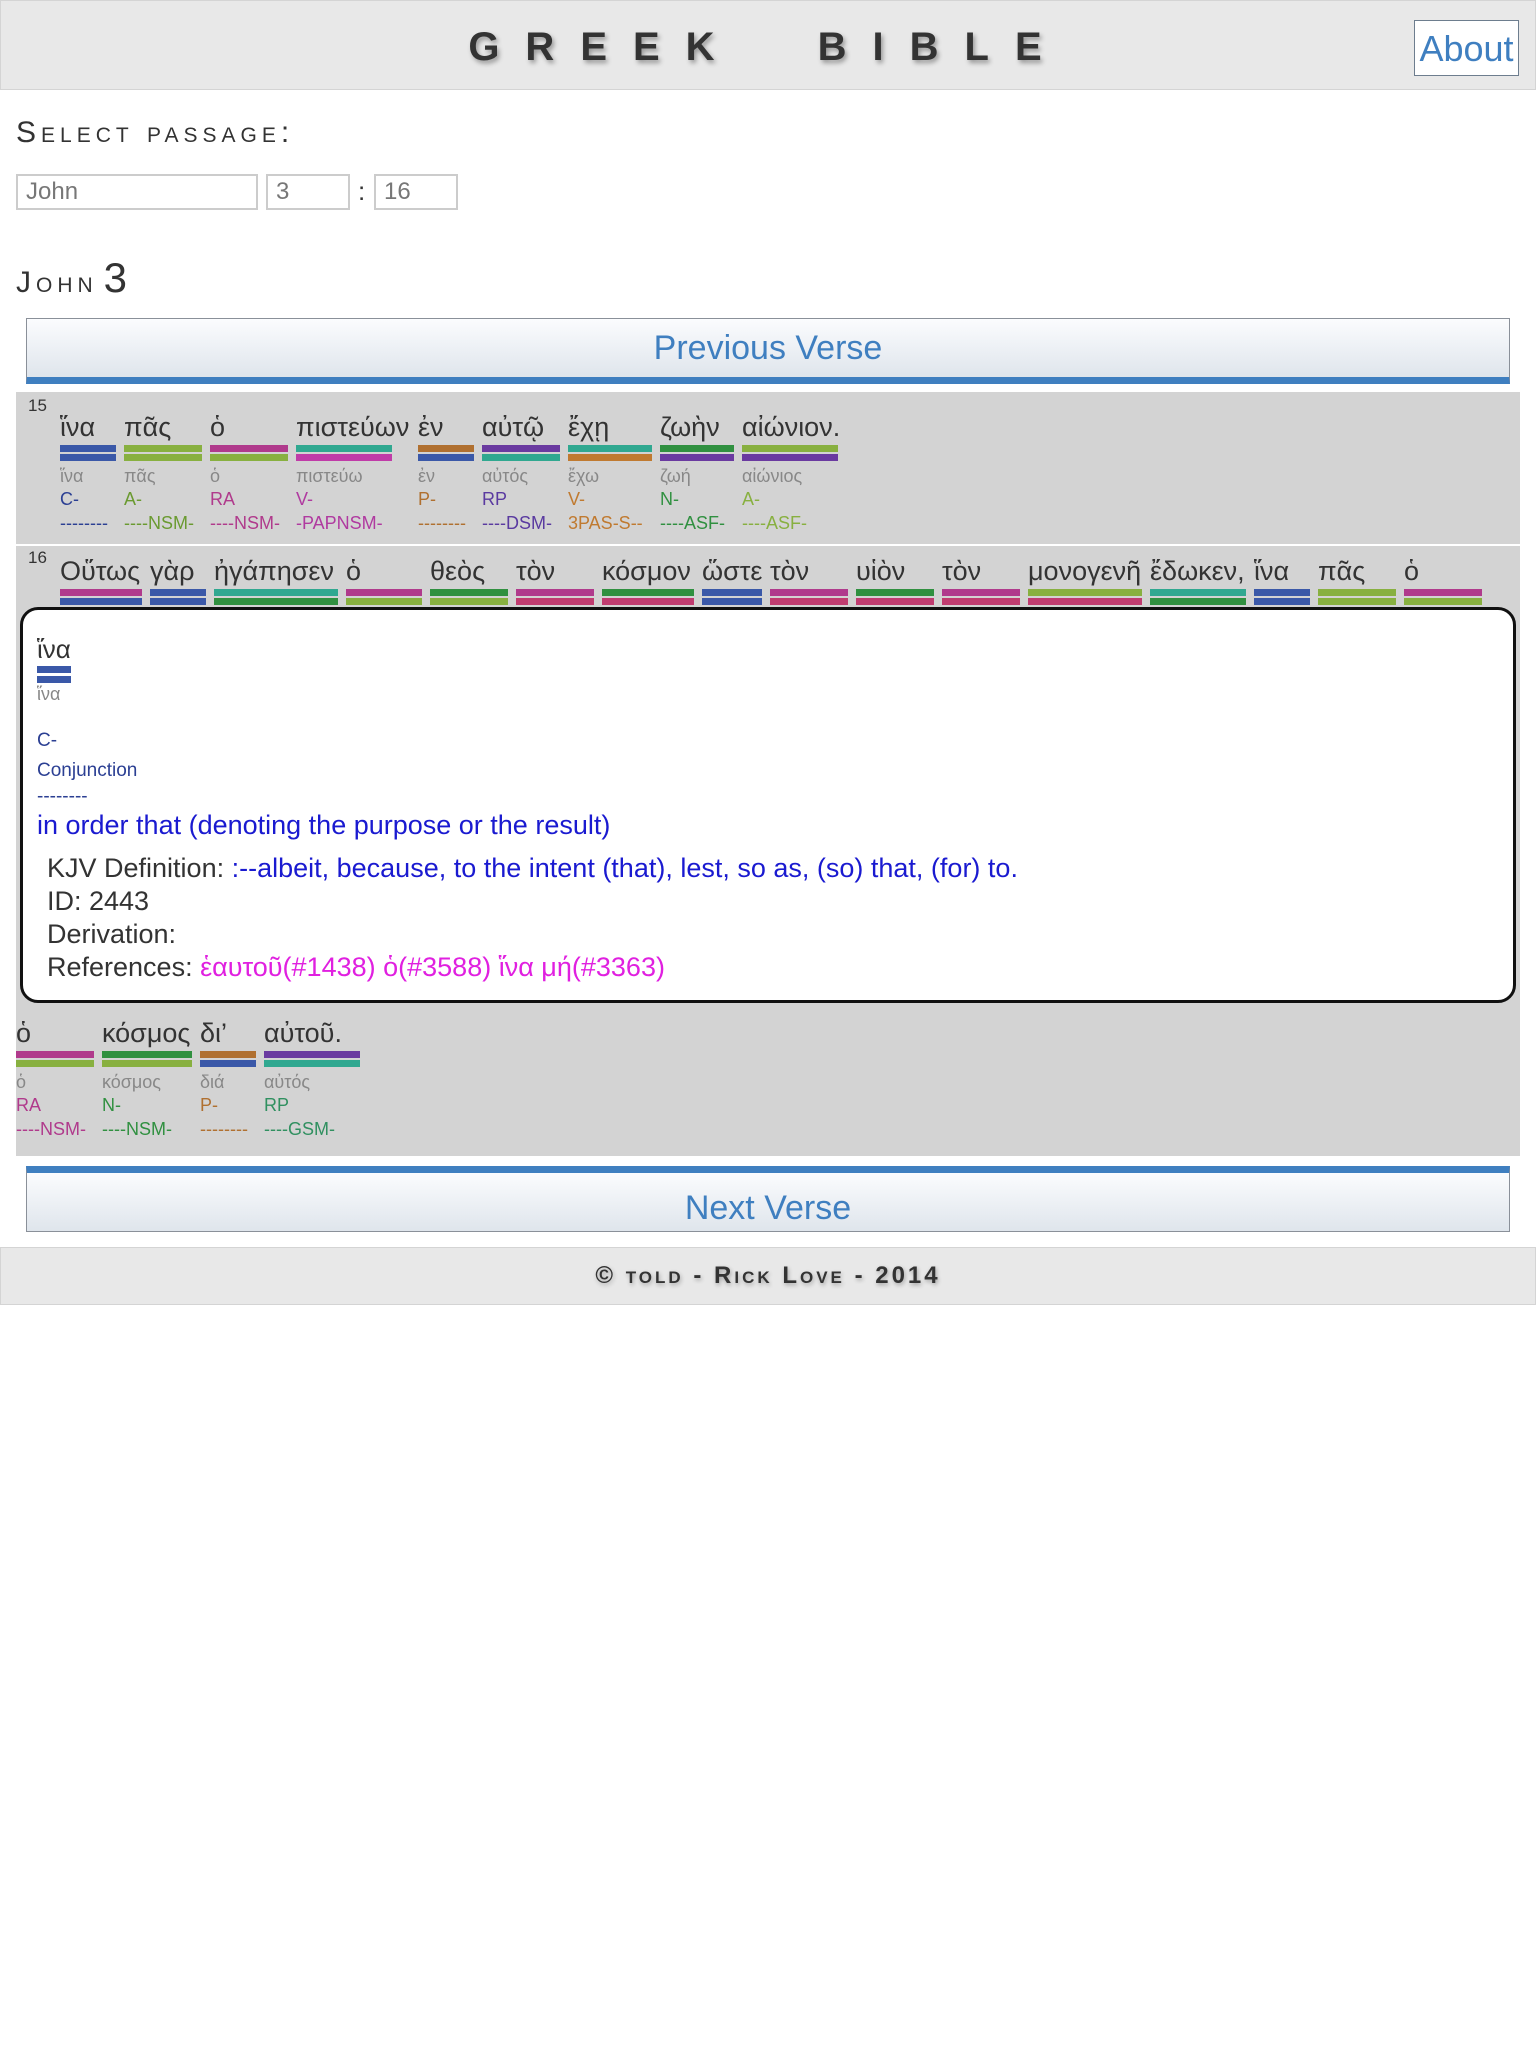 This screenshot has width=1536, height=2048. I want to click on word-parse: ----NSM-, so click(51, 1129).